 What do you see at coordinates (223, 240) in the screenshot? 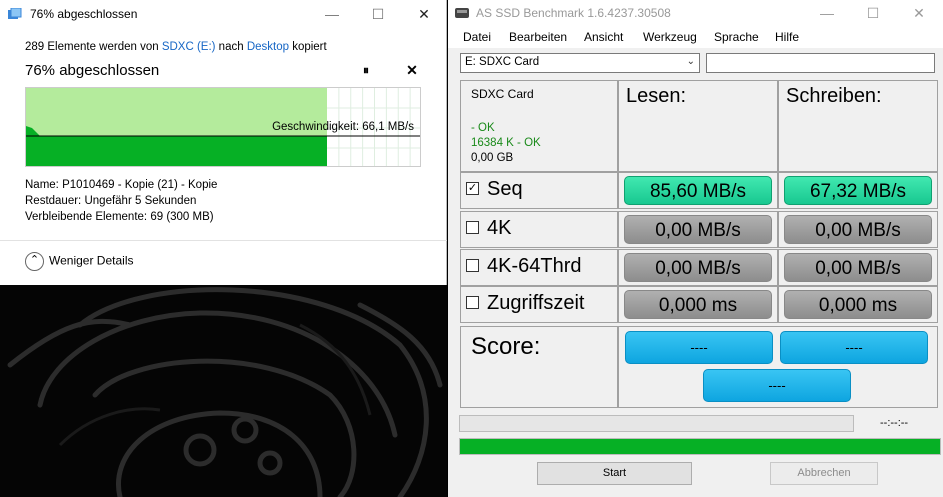
I see `divider` at bounding box center [223, 240].